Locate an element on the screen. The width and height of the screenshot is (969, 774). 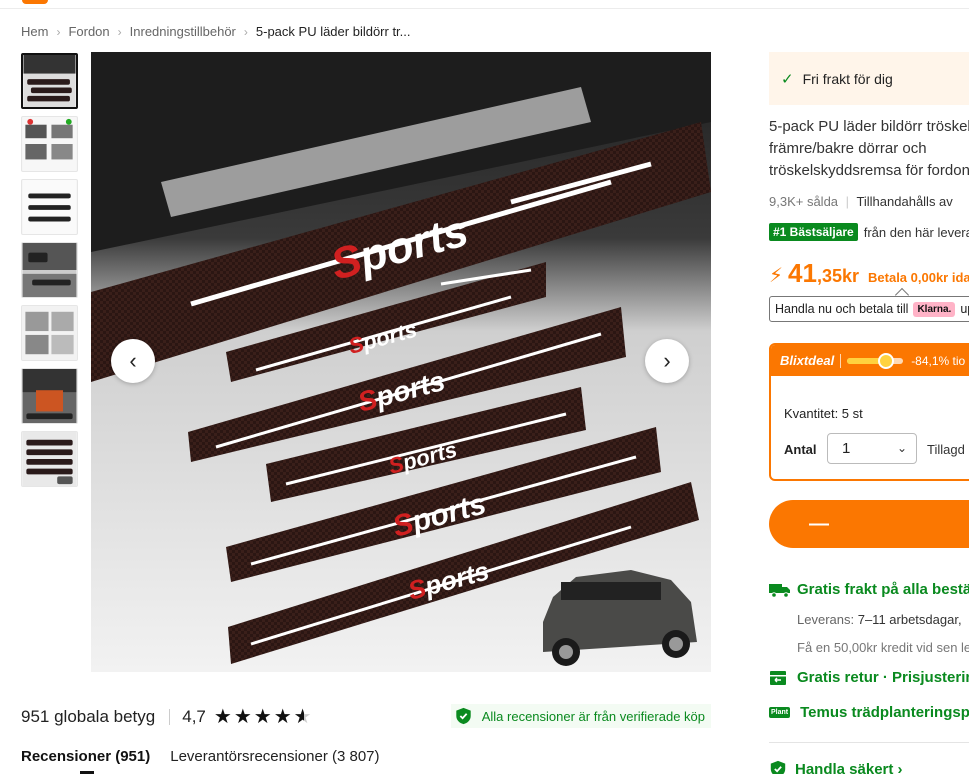
verified-text: Alla recensioner är från verifierade köp is located at coordinates (593, 716).